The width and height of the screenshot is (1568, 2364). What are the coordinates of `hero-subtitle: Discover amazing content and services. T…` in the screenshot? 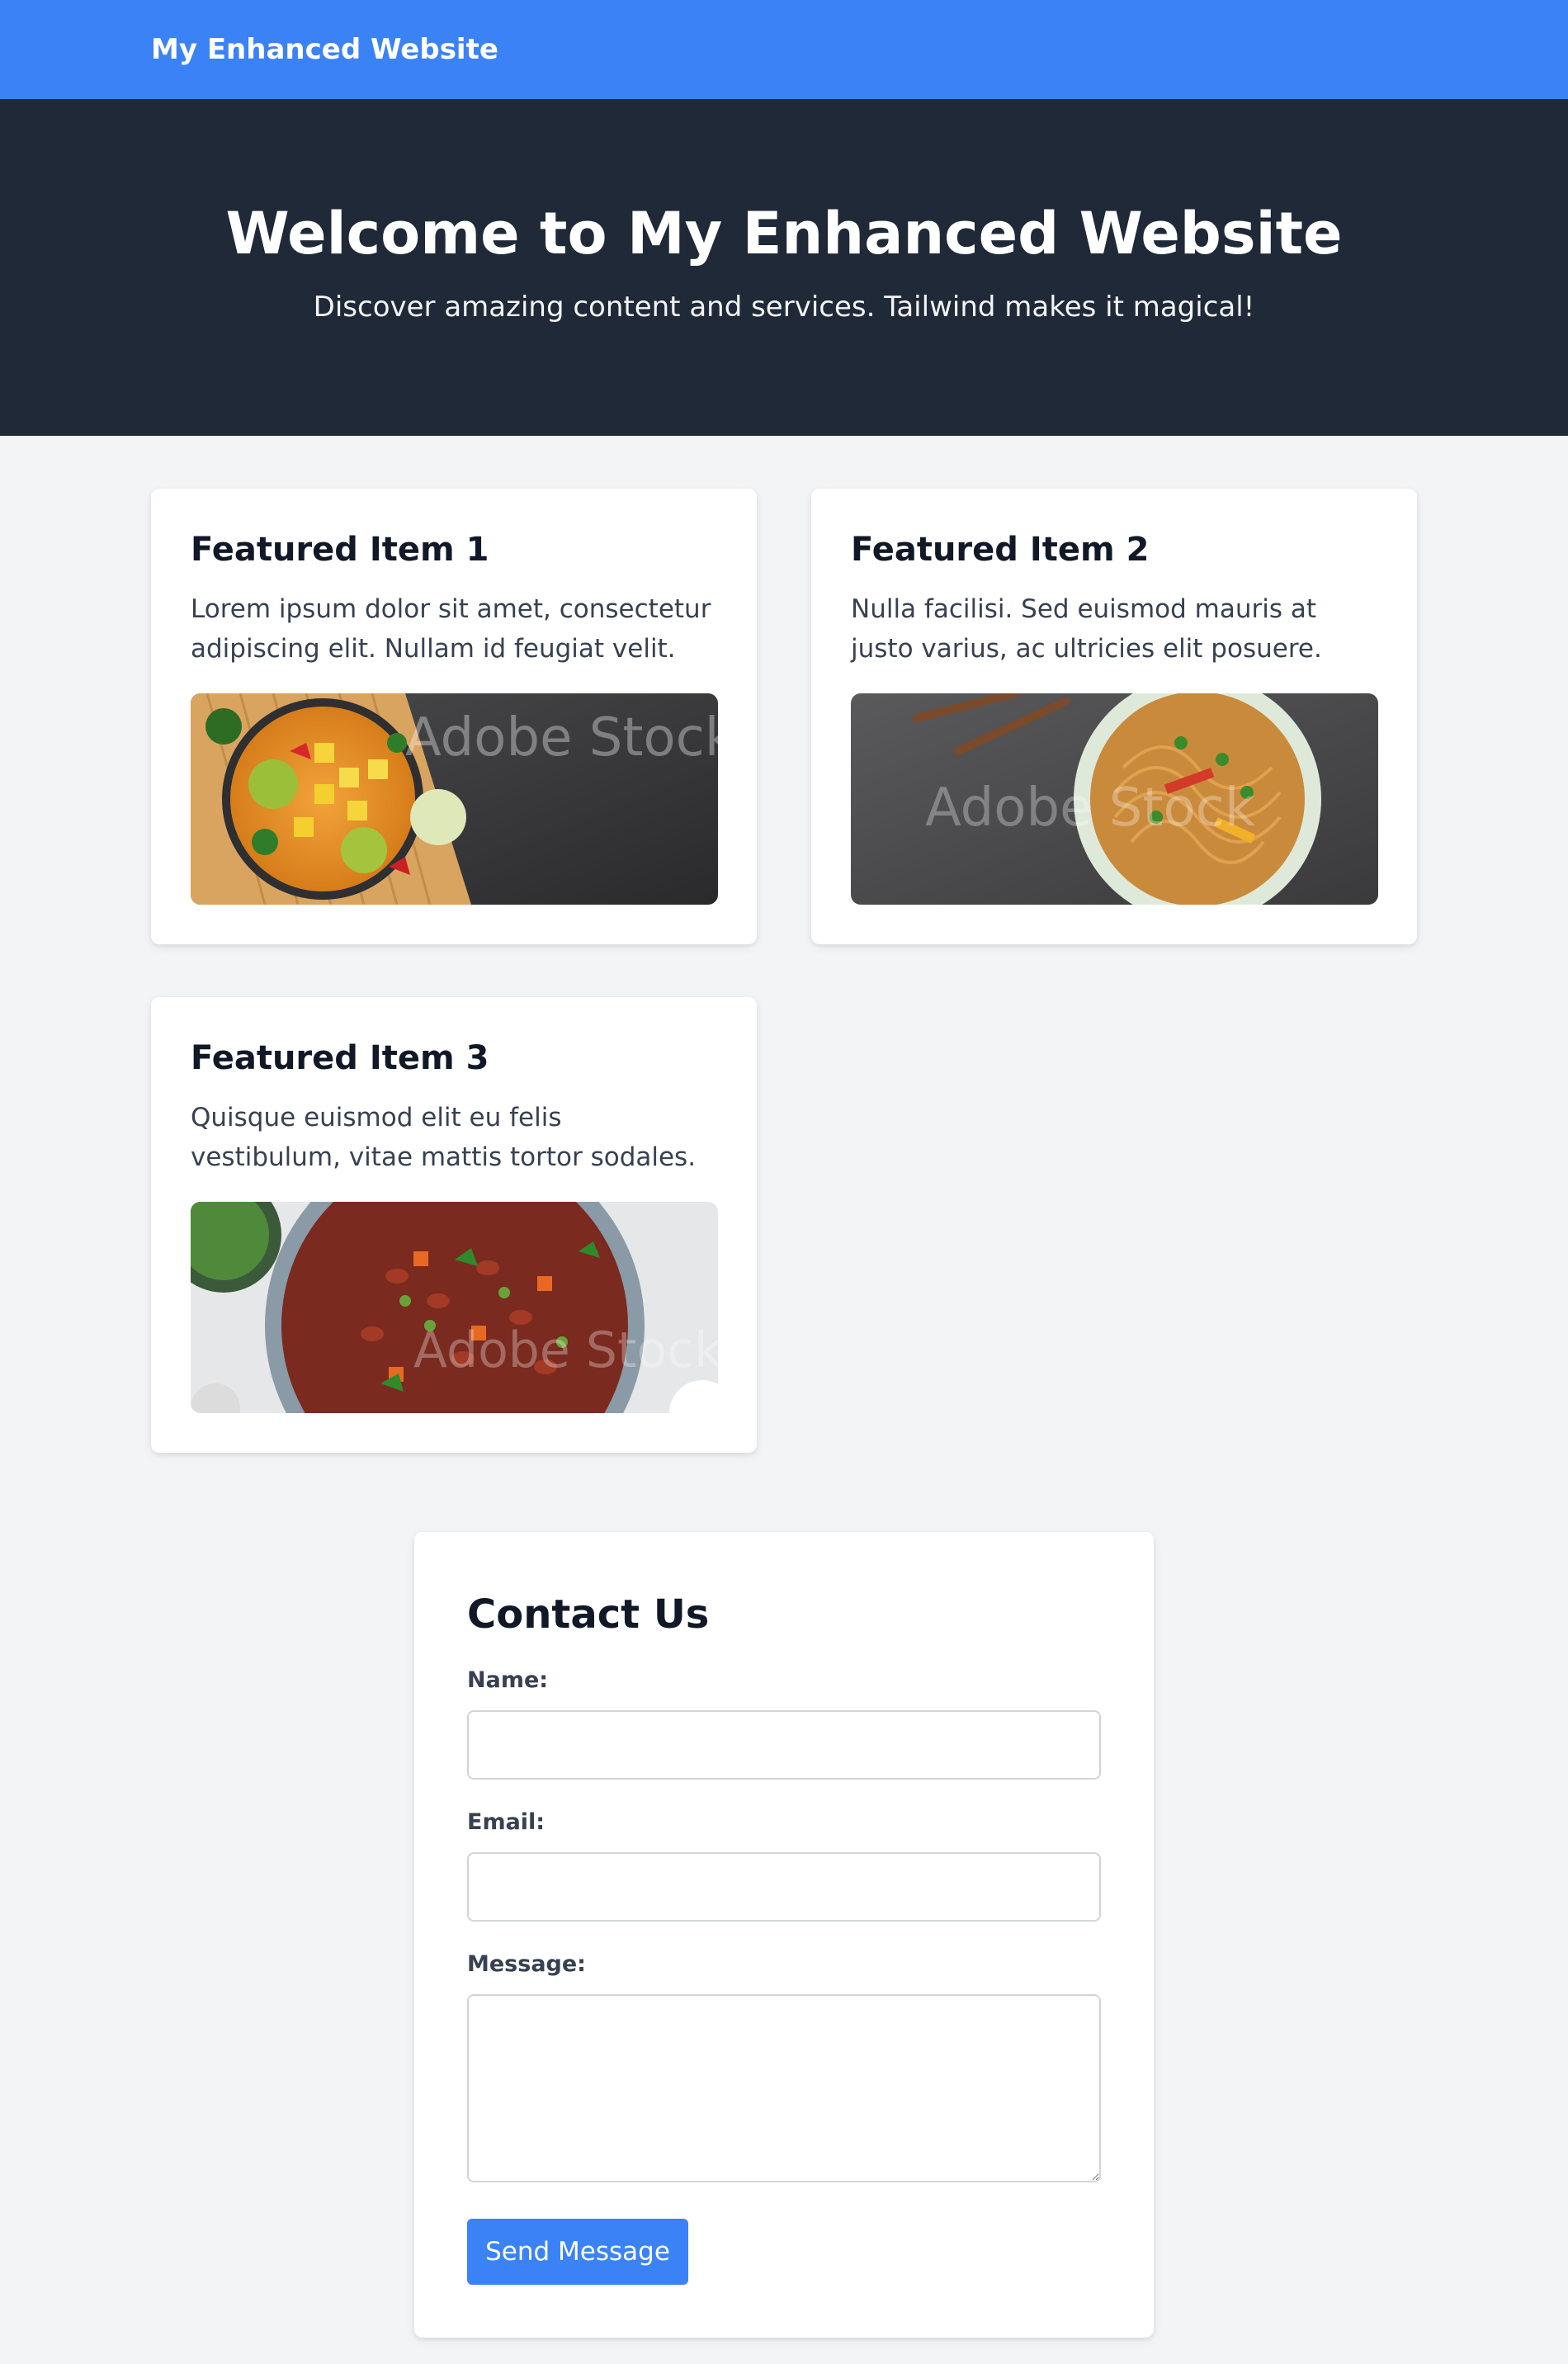 It's located at (784, 307).